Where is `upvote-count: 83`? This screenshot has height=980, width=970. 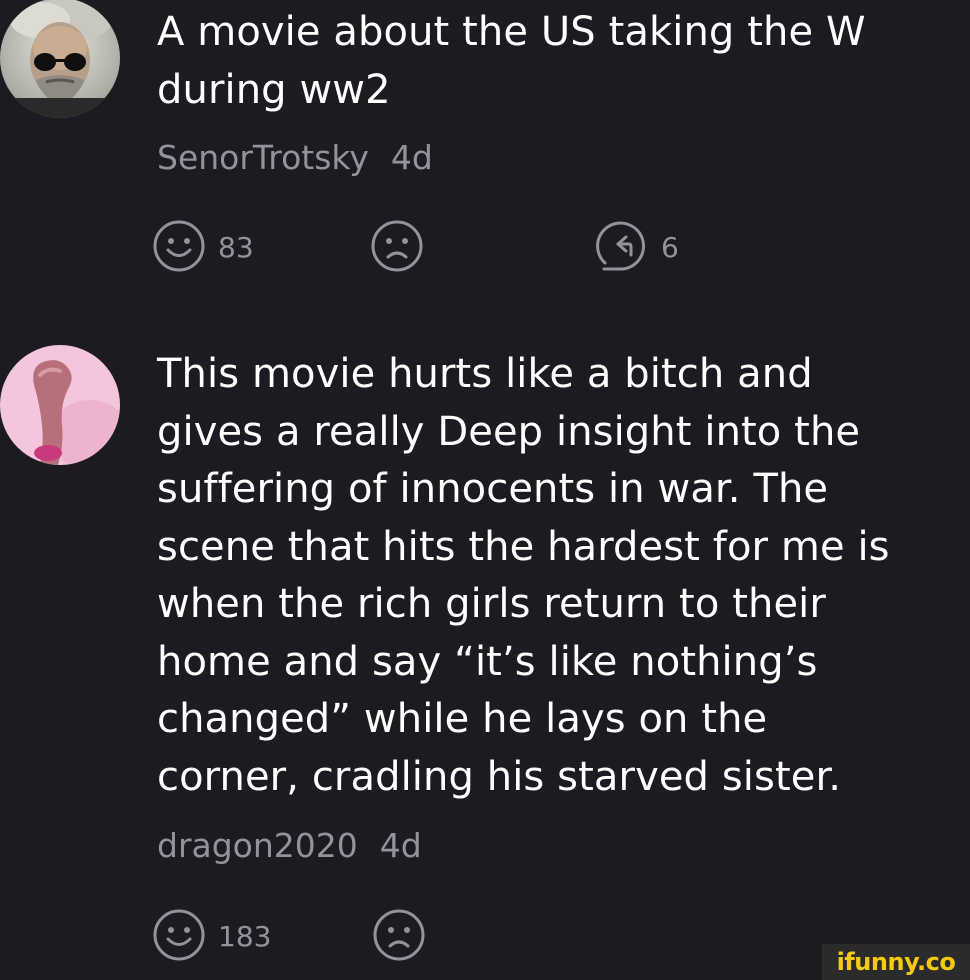
upvote-count: 83 is located at coordinates (236, 247).